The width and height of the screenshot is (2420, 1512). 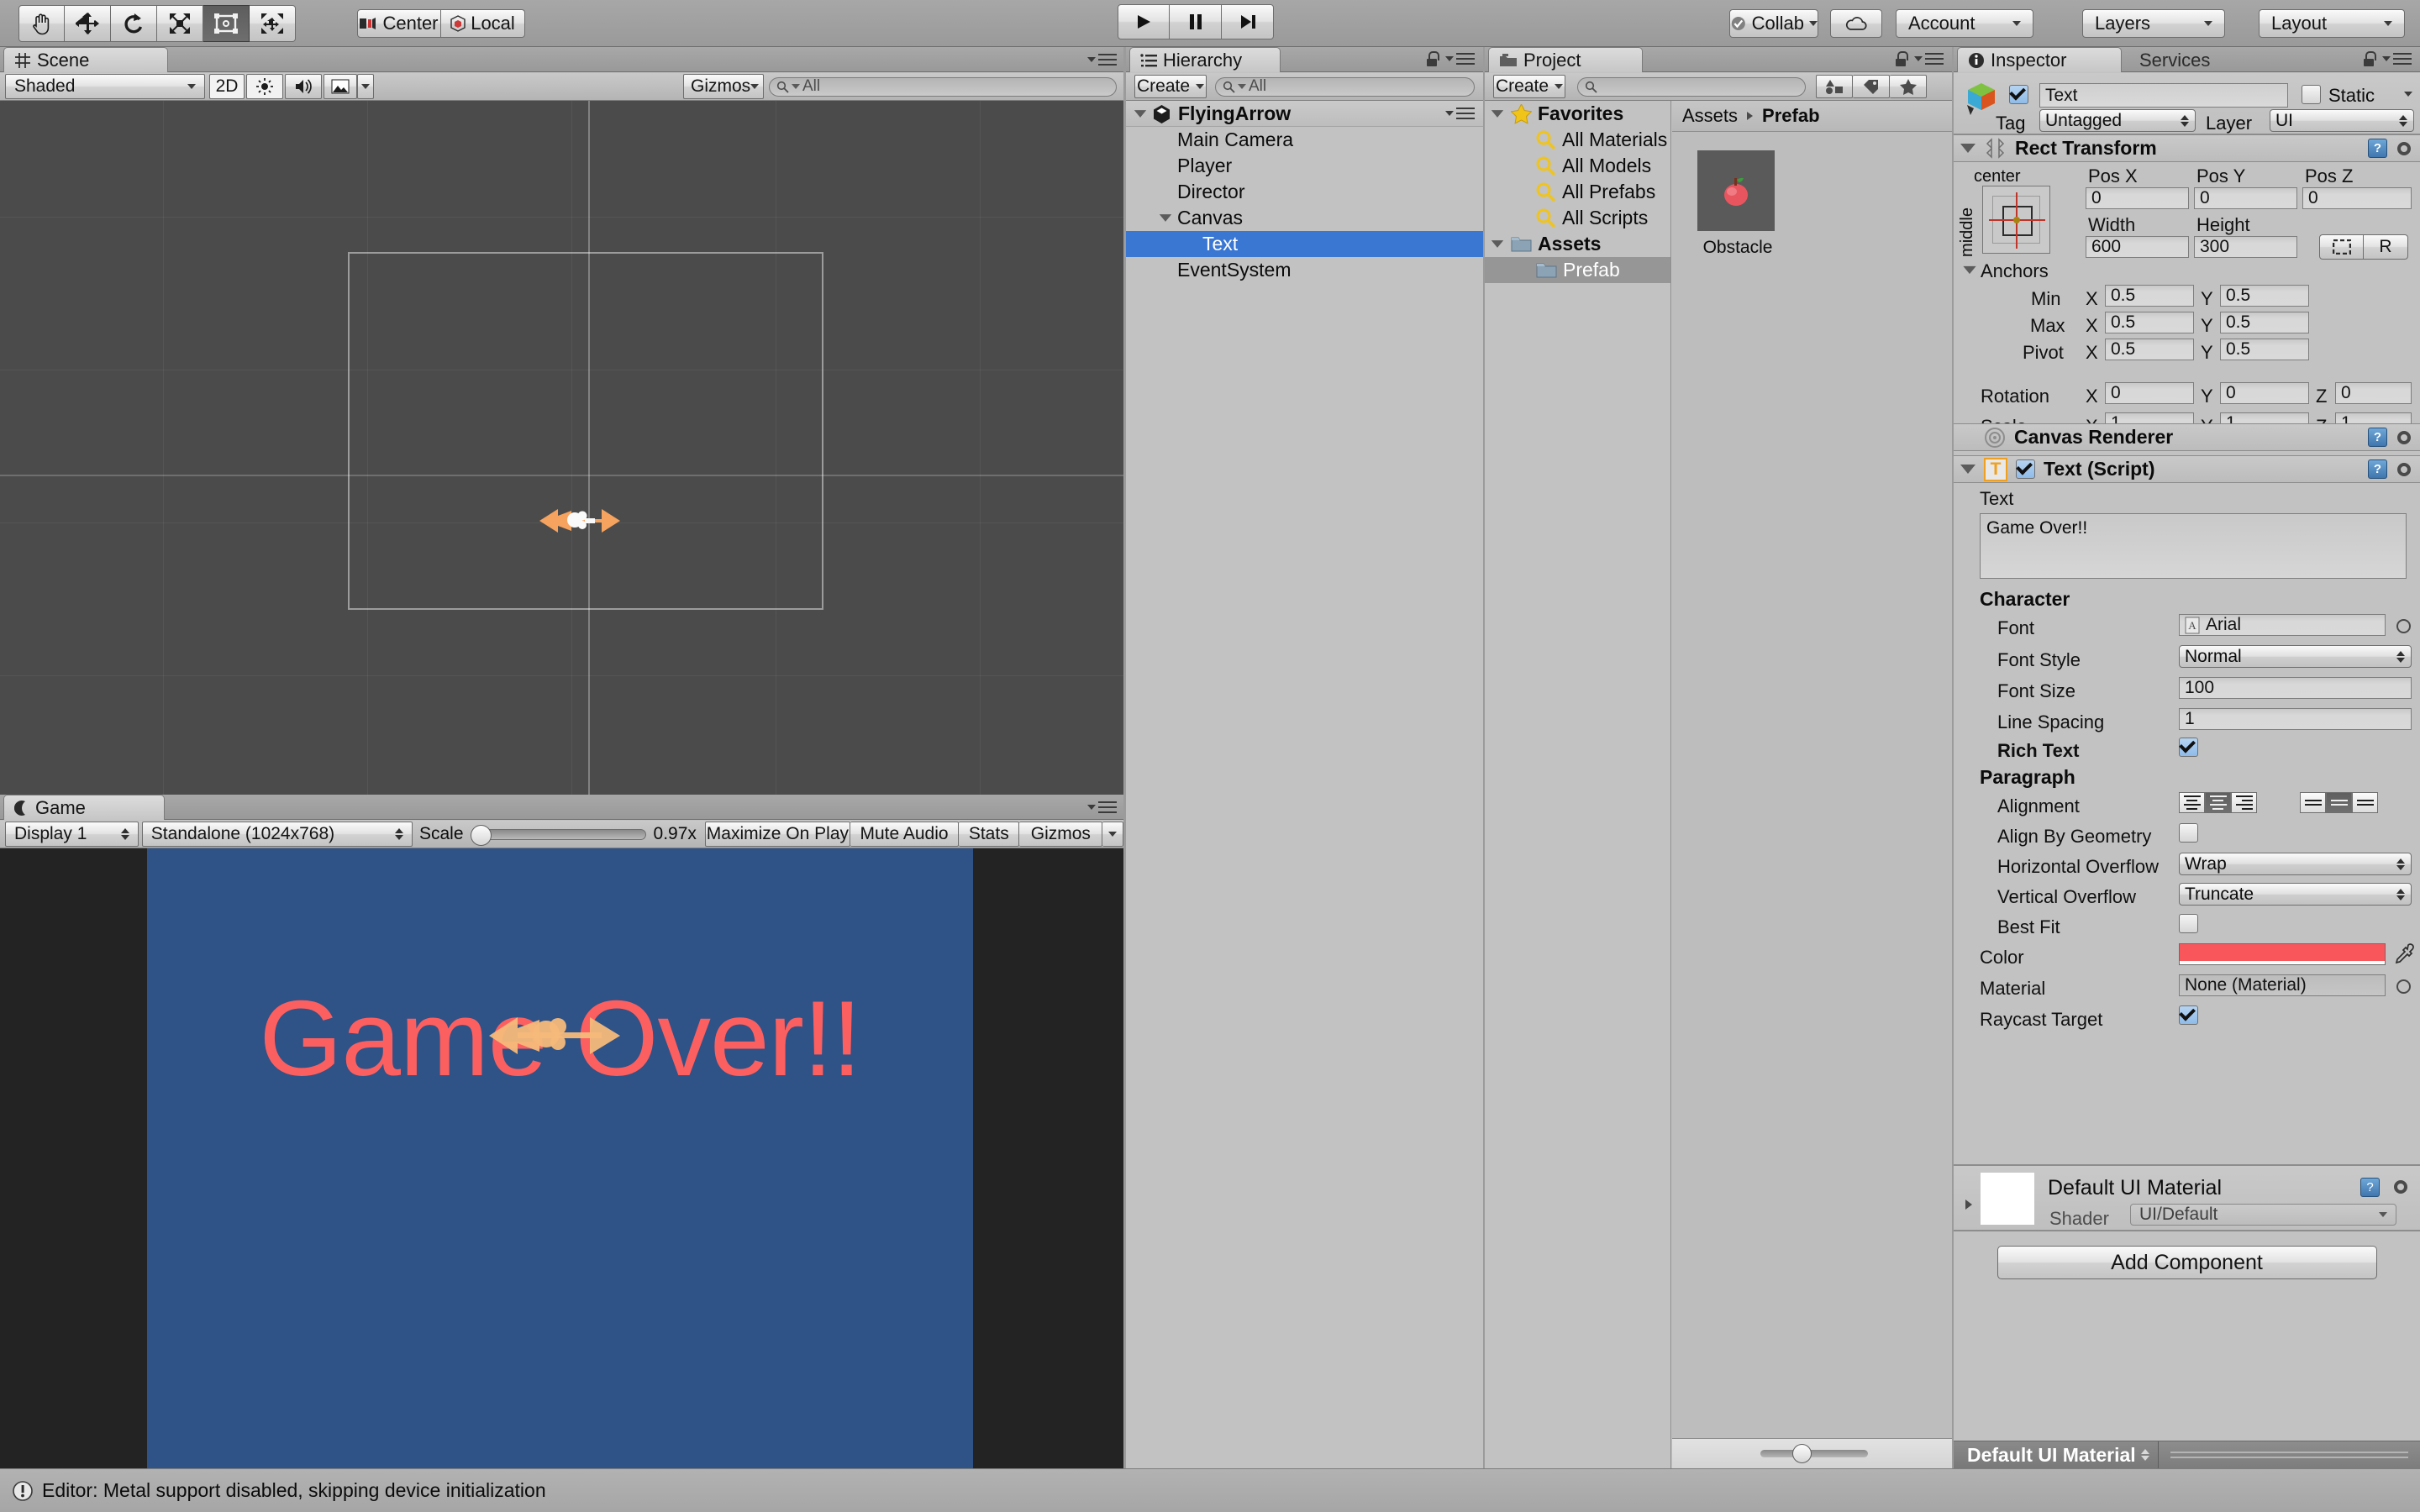 What do you see at coordinates (1304, 270) in the screenshot?
I see `hierarchy-item-eventsystem: EventSystem` at bounding box center [1304, 270].